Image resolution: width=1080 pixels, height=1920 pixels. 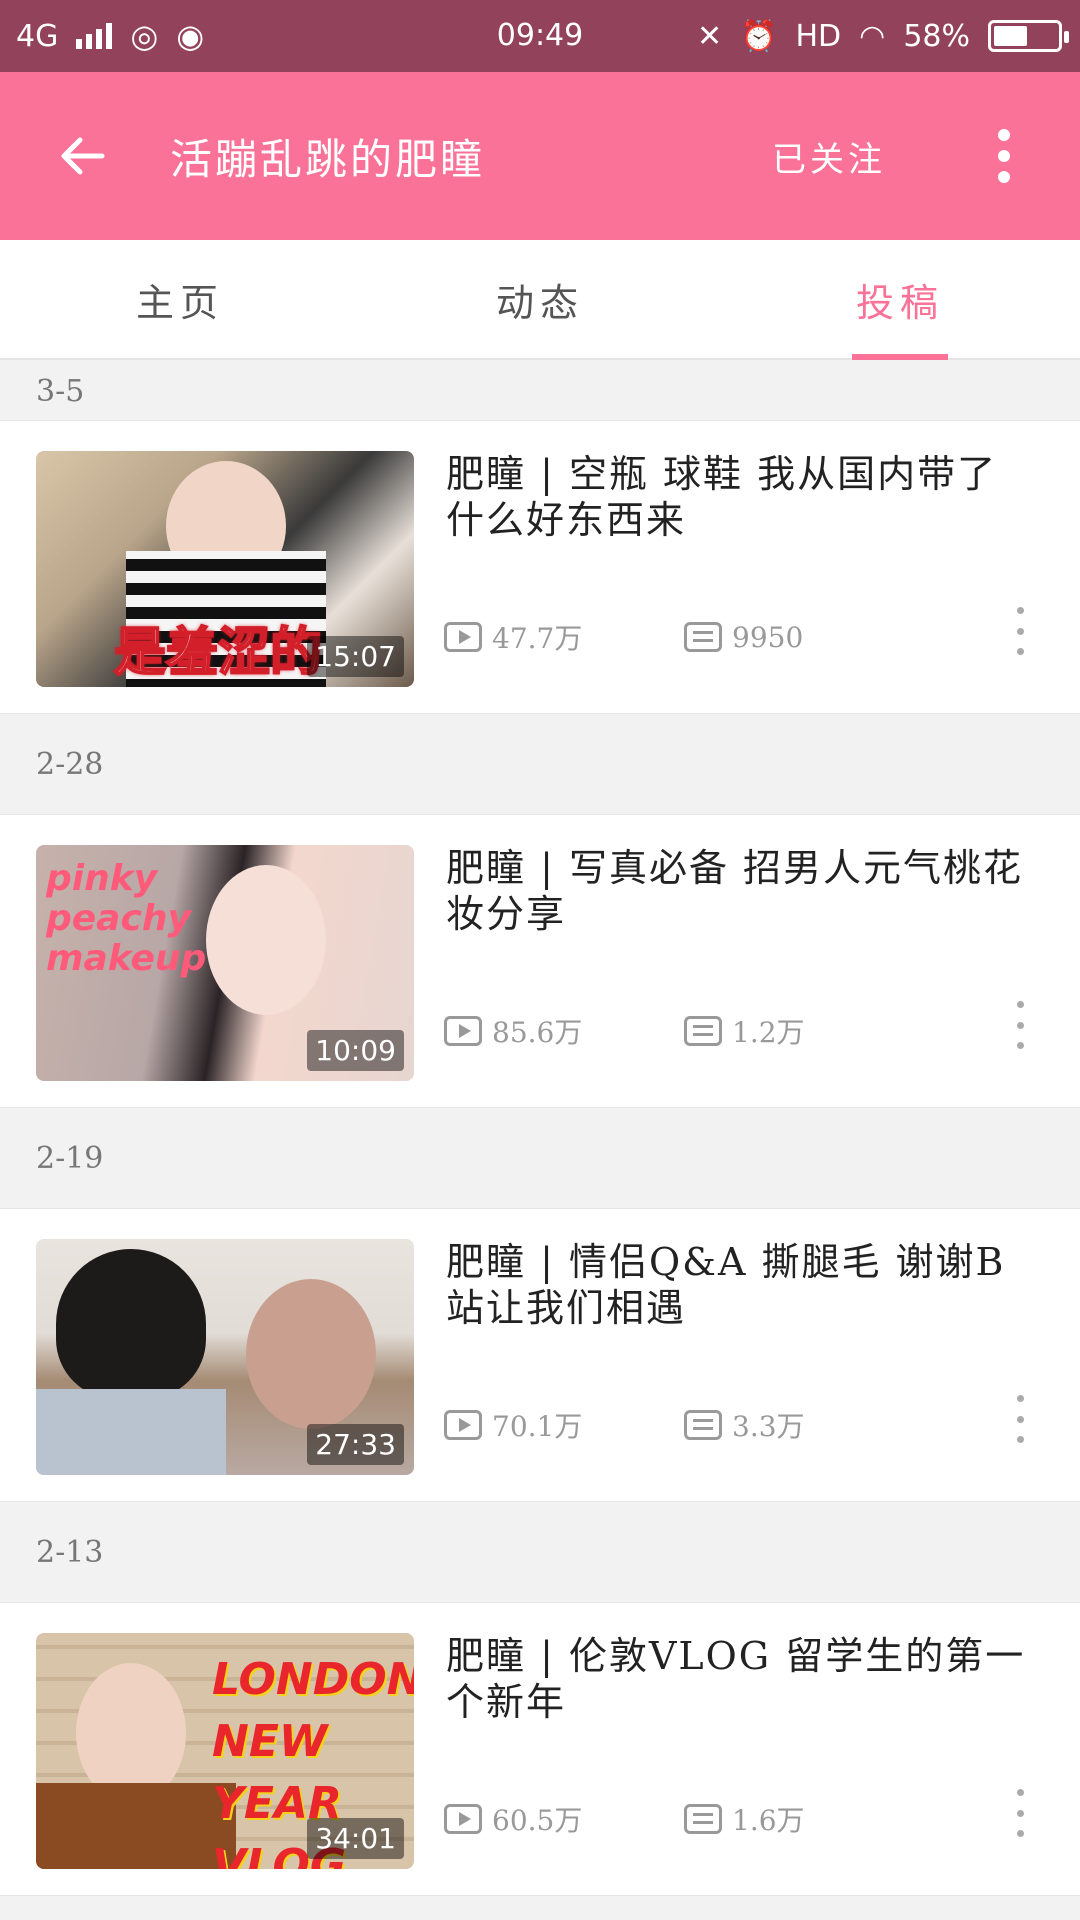 I want to click on danmaku-count: 1.6万, so click(x=804, y=1819).